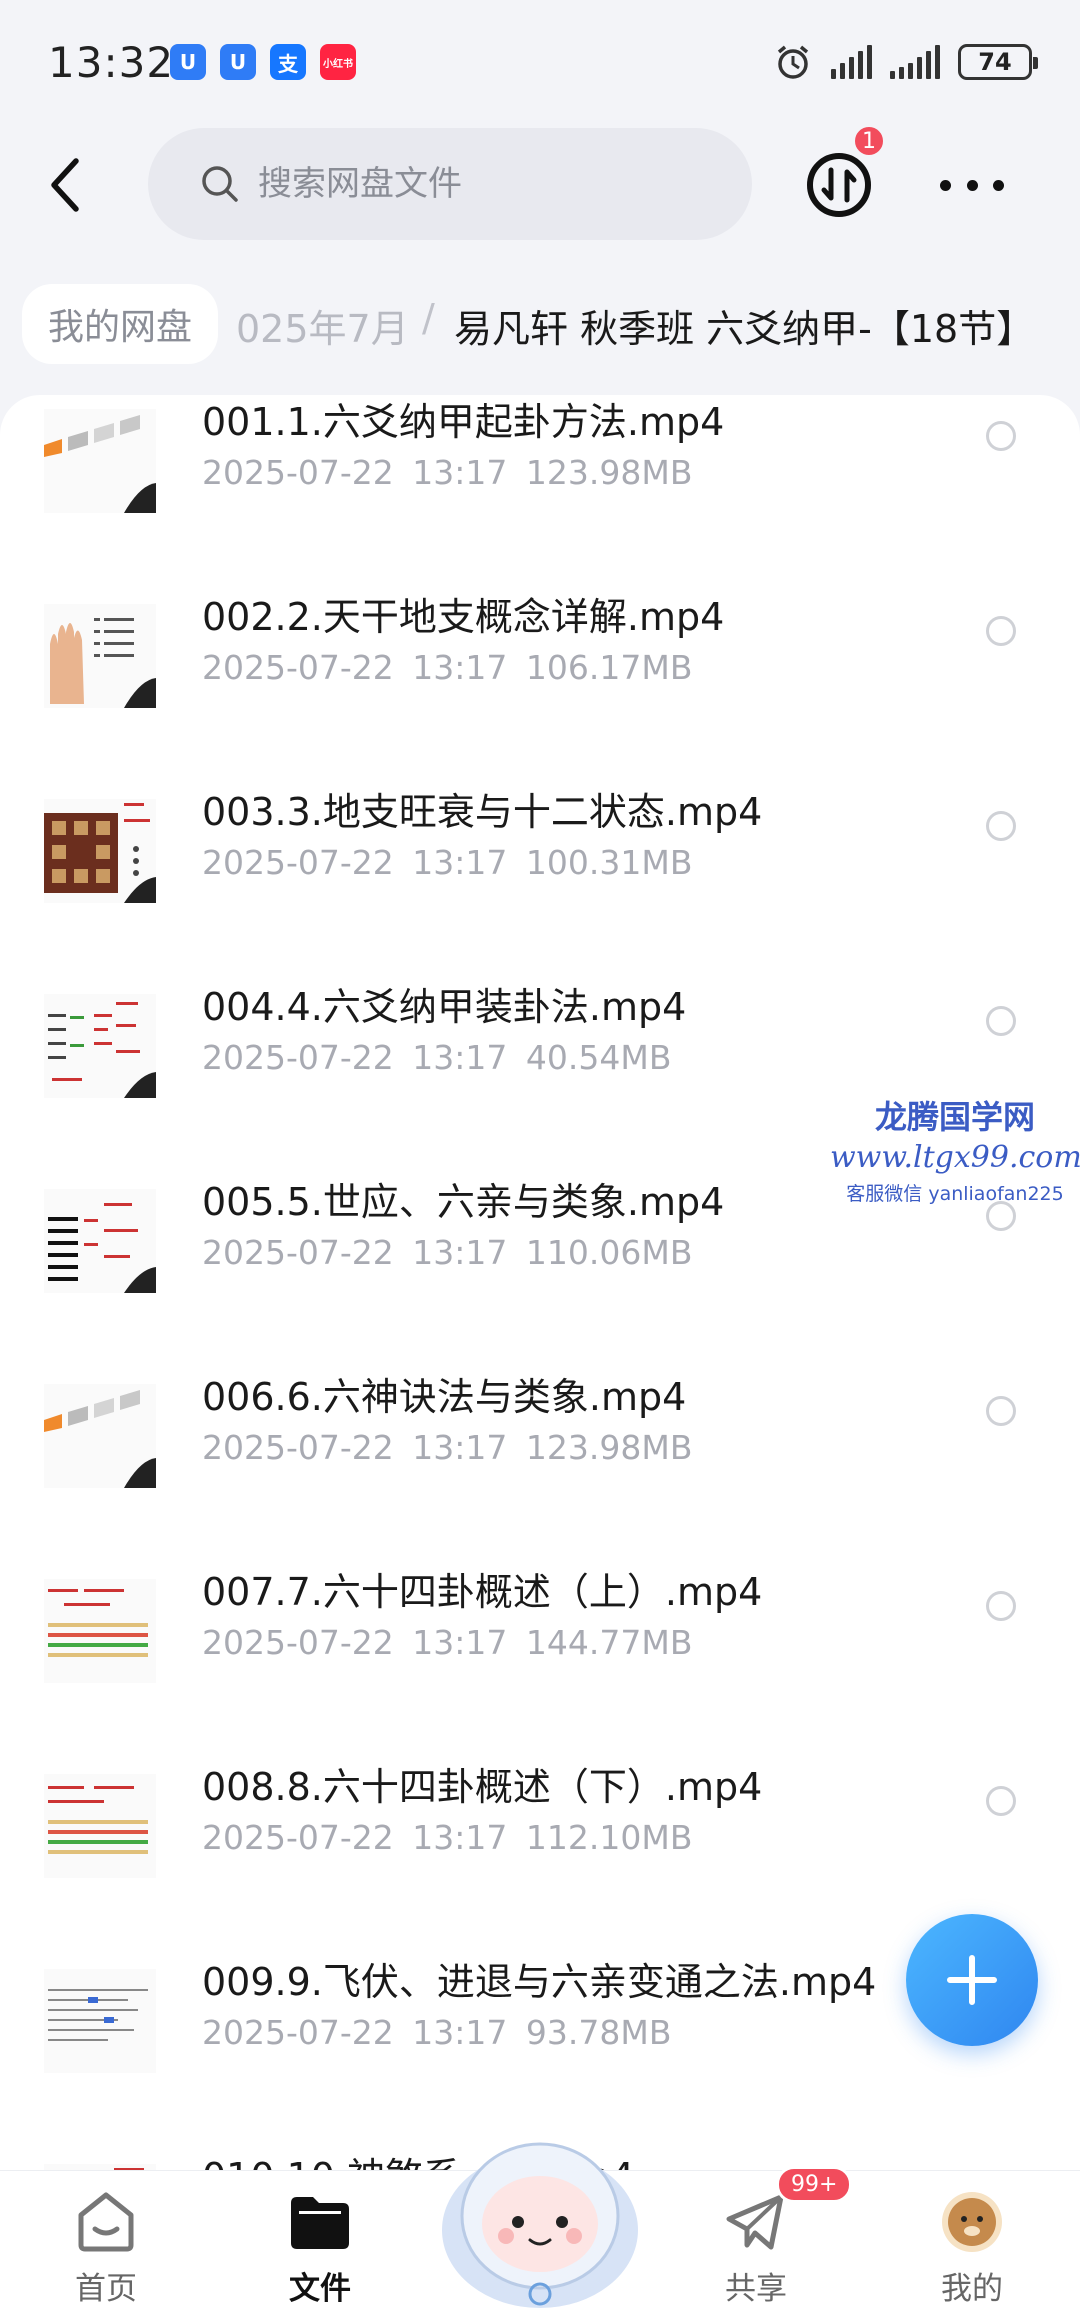 Image resolution: width=1080 pixels, height=2324 pixels. I want to click on file-name: 008.8.六十四卦概述（下）.mp4, so click(482, 1787).